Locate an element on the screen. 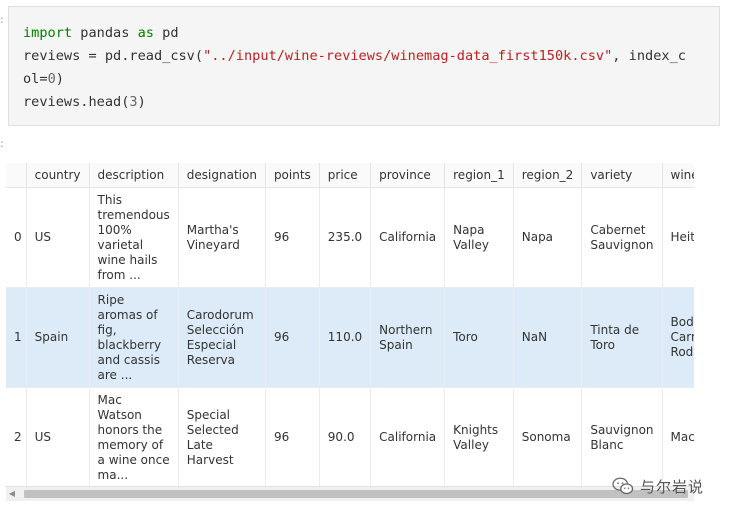 Image resolution: width=736 pixels, height=516 pixels. cell-price: 90.0 is located at coordinates (345, 436).